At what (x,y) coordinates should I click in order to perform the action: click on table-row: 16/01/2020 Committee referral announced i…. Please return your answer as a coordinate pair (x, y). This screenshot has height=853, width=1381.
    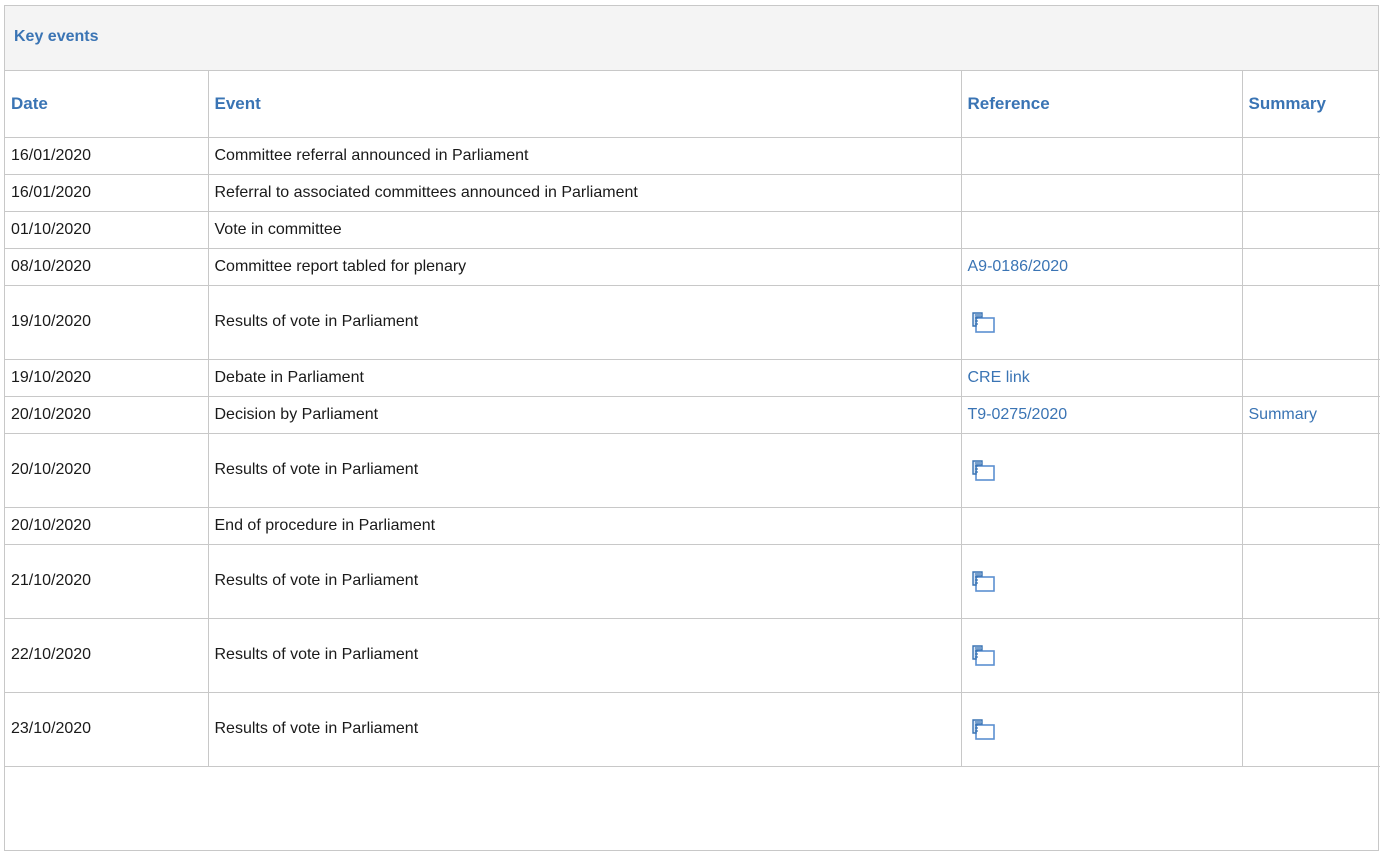
    Looking at the image, I should click on (692, 156).